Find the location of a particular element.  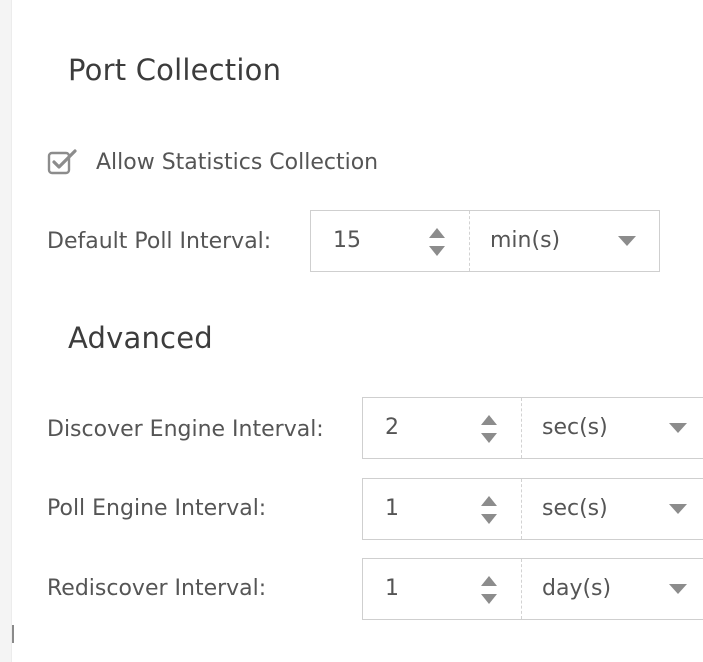

rediscover-interval-unit-select: day(s) is located at coordinates (612, 589).